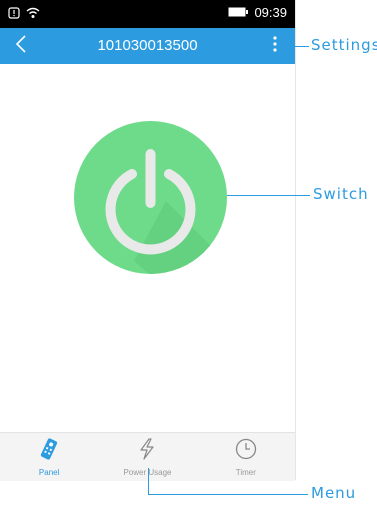  What do you see at coordinates (268, 195) in the screenshot?
I see `switch-callout-line` at bounding box center [268, 195].